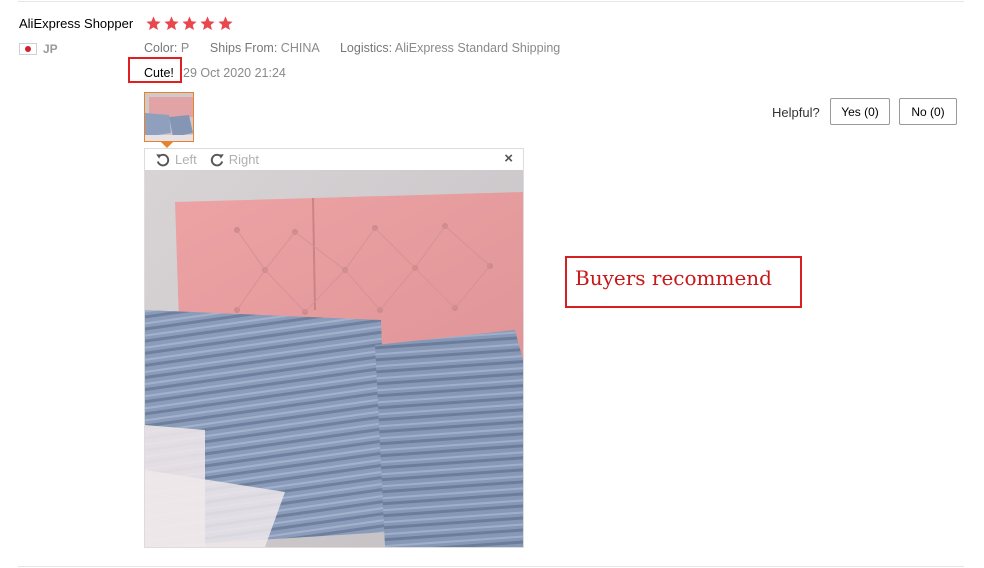 The image size is (984, 568). I want to click on viewer-toolbar: Left Right ×, so click(334, 159).